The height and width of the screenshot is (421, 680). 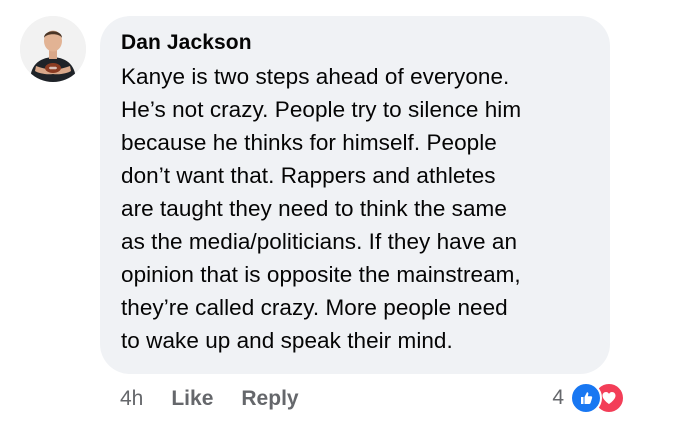 What do you see at coordinates (287, 340) in the screenshot?
I see `comment-text-line: to wake up and speak their mind.` at bounding box center [287, 340].